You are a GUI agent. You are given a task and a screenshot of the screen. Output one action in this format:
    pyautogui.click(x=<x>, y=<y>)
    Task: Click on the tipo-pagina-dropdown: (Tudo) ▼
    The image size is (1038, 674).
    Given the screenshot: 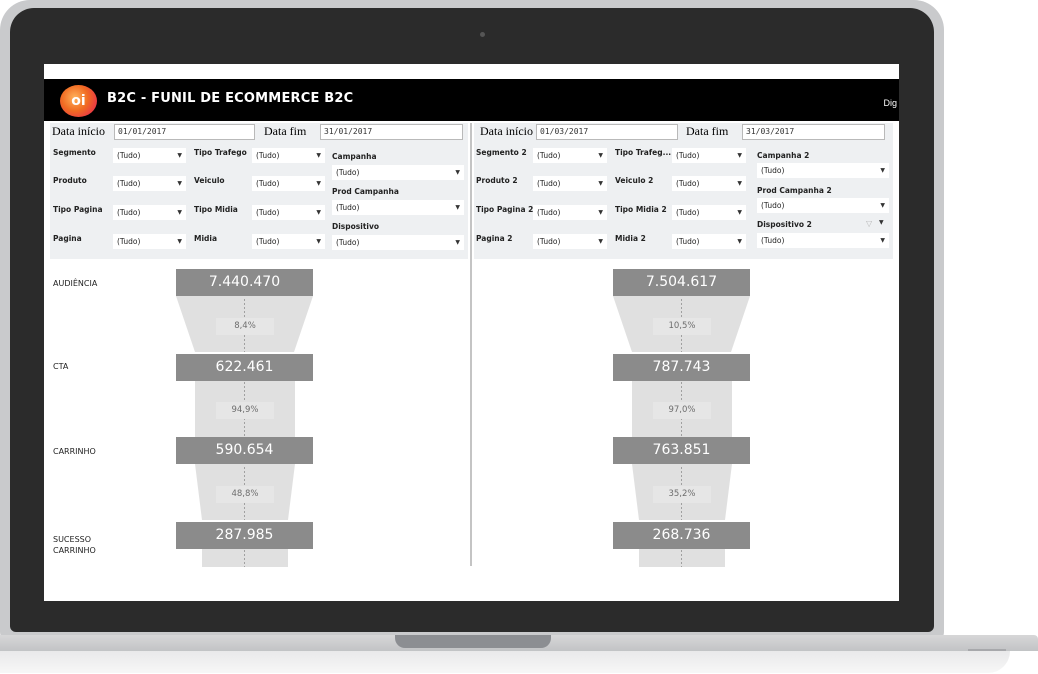 What is the action you would take?
    pyautogui.click(x=149, y=212)
    